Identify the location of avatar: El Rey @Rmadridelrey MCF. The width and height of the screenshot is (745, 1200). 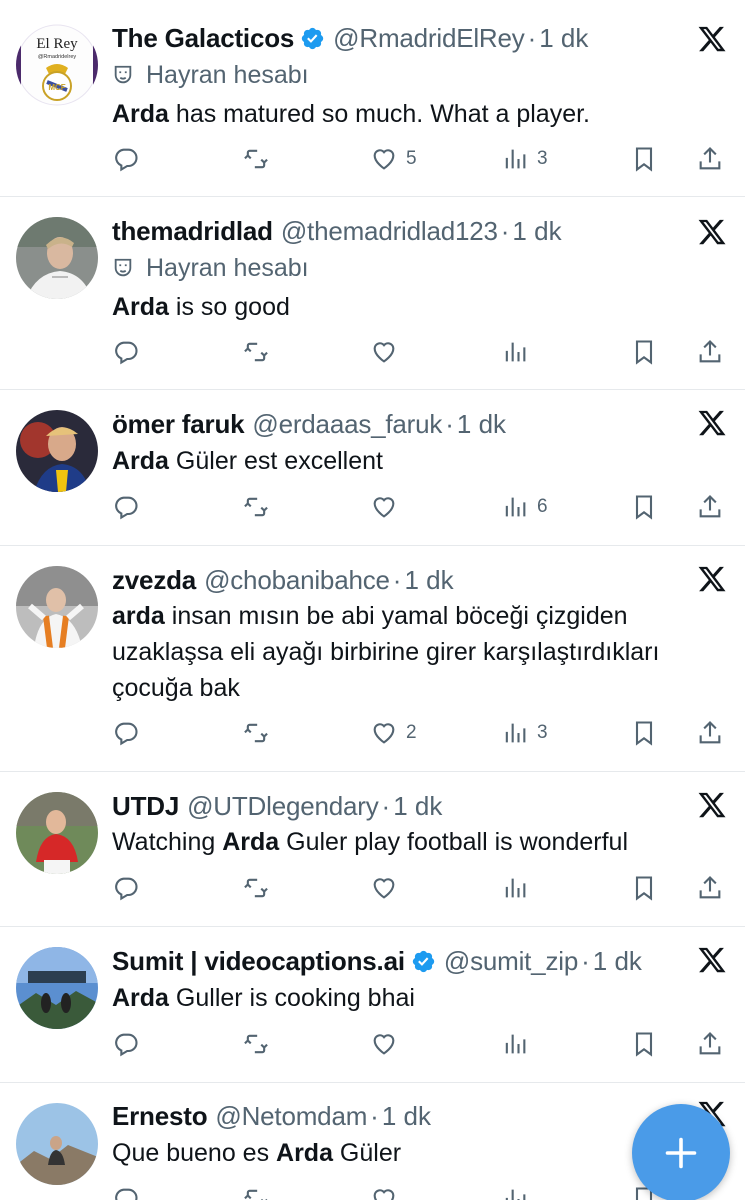
(57, 65).